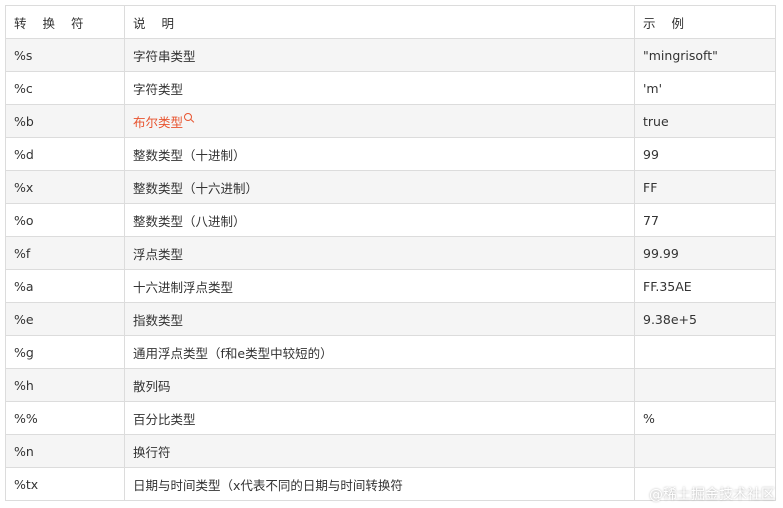 This screenshot has height=508, width=783. Describe the element at coordinates (705, 22) in the screenshot. I see `header-example: 示 例` at that location.